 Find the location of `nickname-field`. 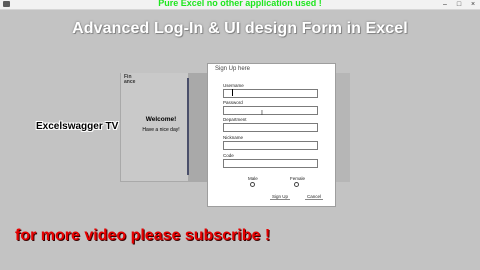

nickname-field is located at coordinates (270, 145).